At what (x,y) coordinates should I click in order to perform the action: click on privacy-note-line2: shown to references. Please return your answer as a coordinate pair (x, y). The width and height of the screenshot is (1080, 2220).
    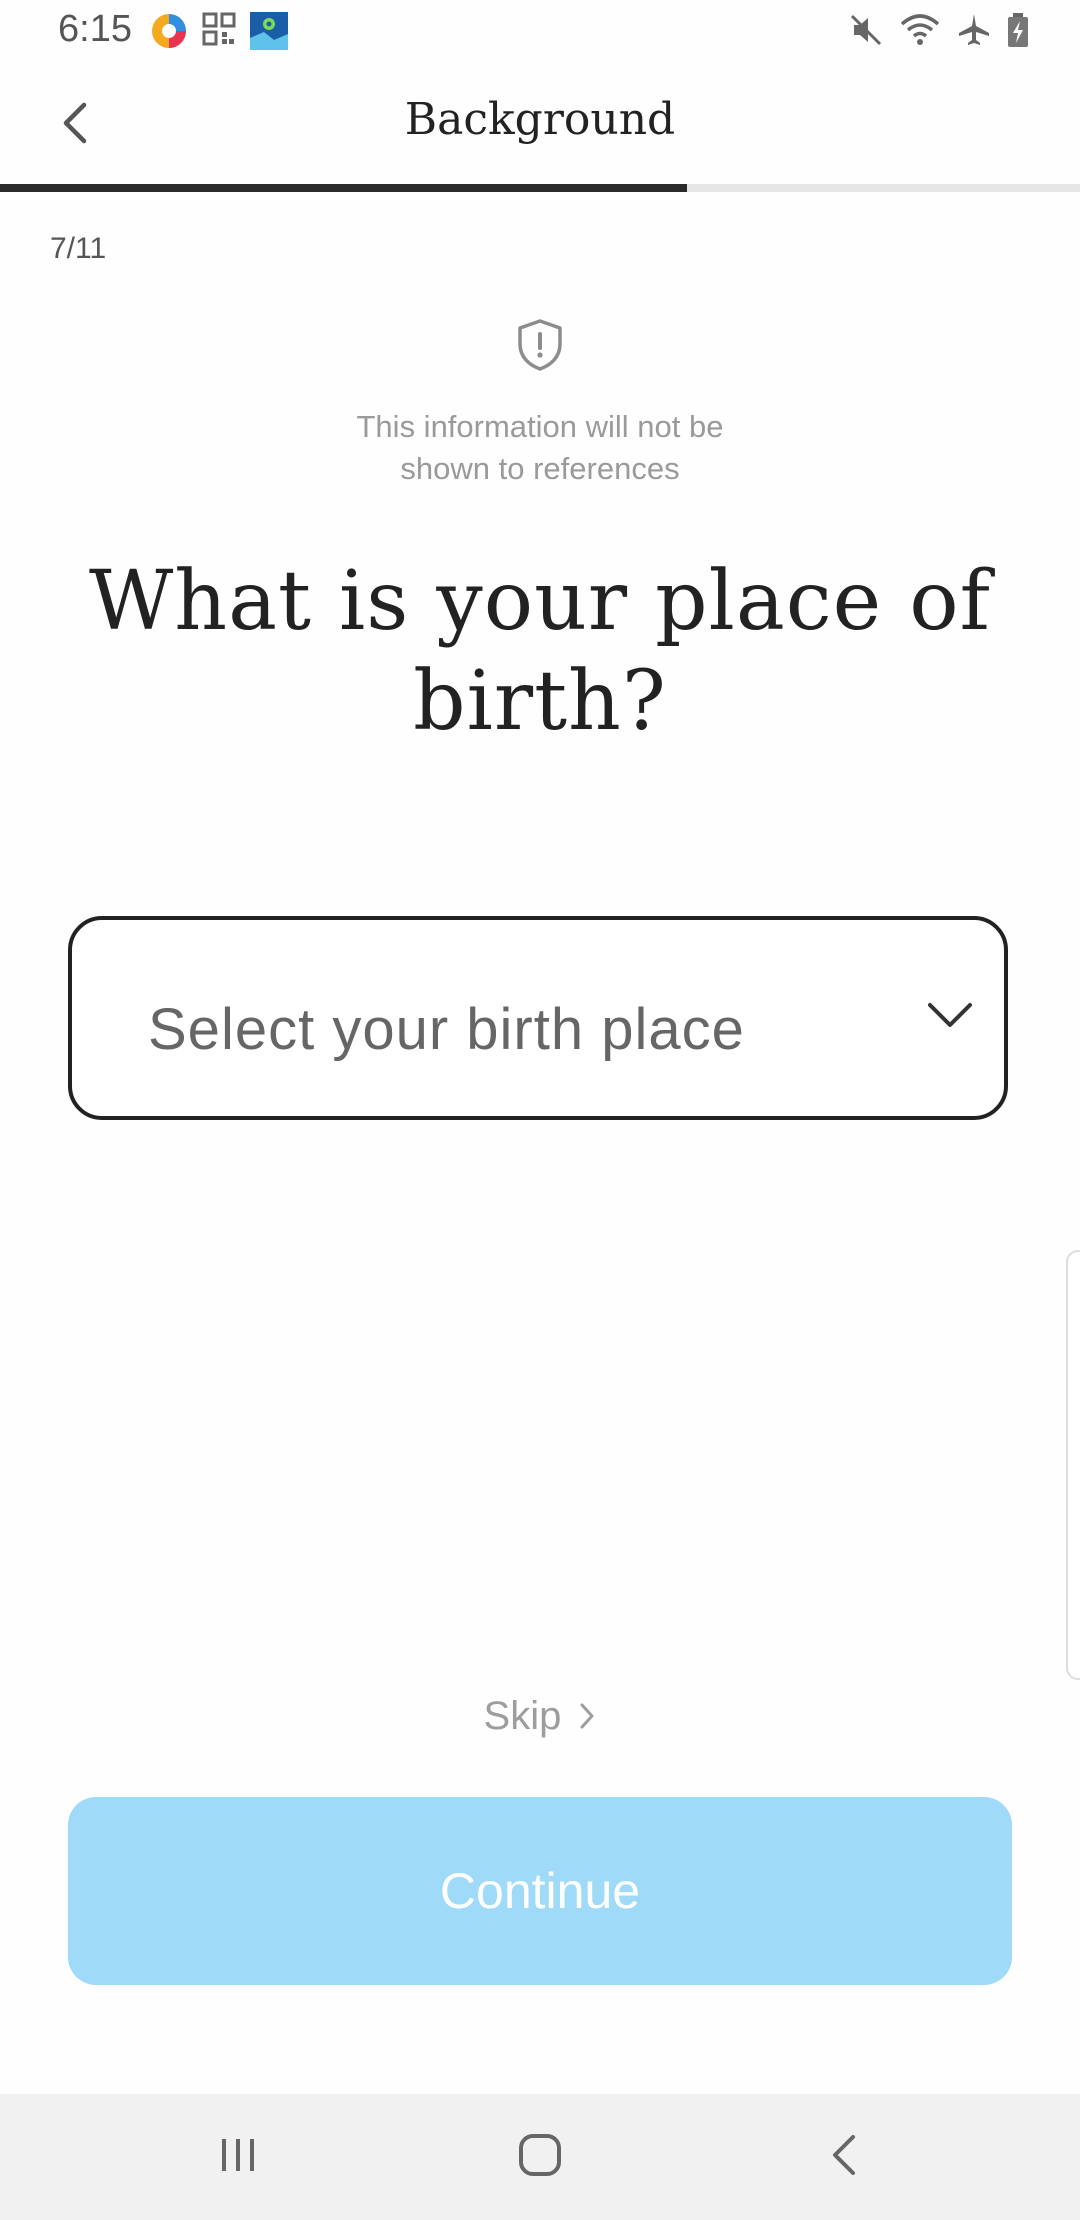
    Looking at the image, I should click on (540, 468).